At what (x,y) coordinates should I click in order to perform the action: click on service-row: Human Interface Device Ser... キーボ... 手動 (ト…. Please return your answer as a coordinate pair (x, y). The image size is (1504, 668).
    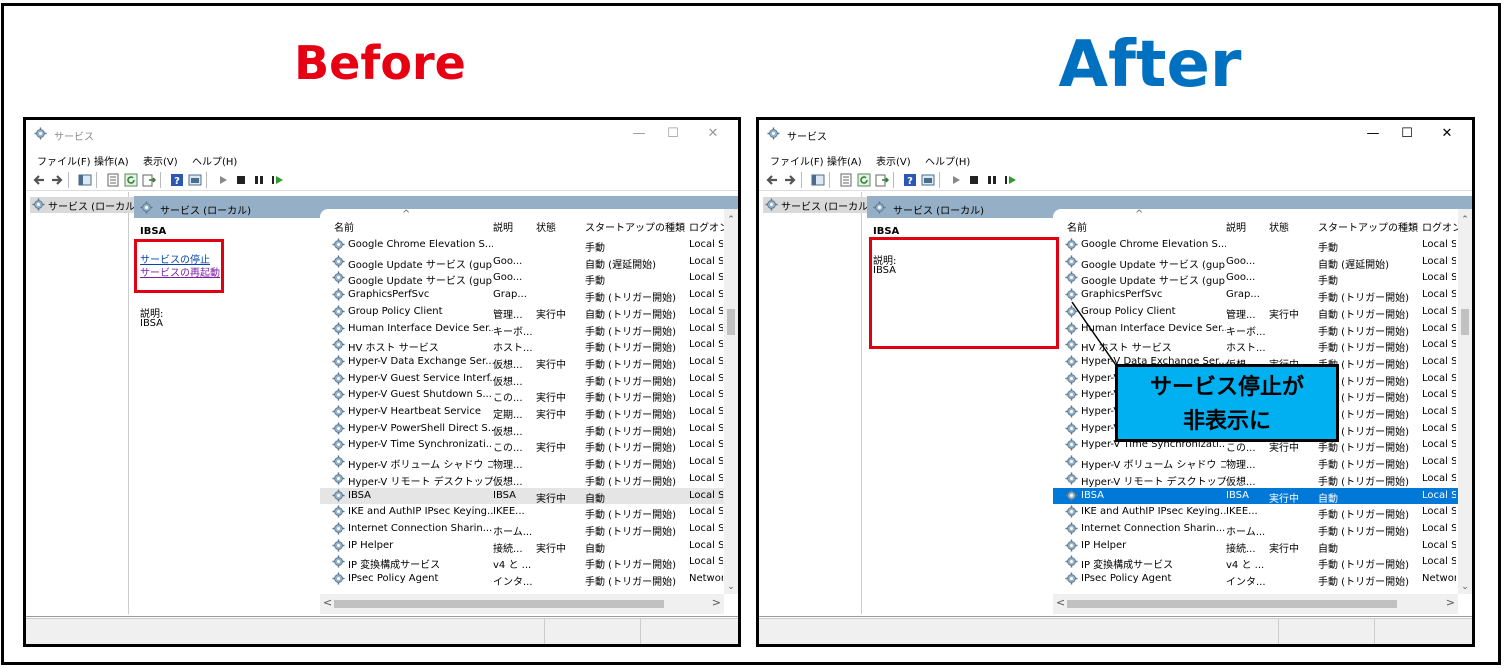
    Looking at the image, I should click on (522, 329).